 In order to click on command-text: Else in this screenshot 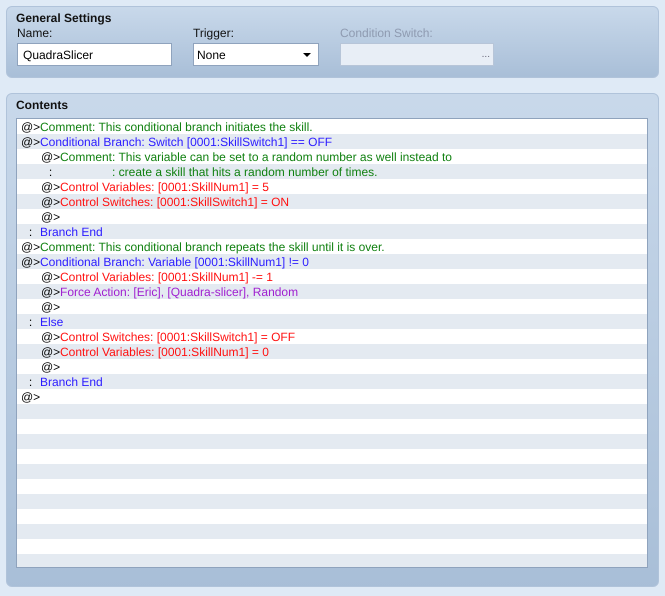, I will do `click(52, 322)`.